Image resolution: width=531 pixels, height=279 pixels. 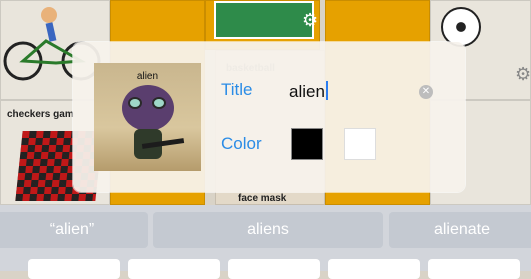 What do you see at coordinates (40, 114) in the screenshot?
I see `checkers-label: checkers gam` at bounding box center [40, 114].